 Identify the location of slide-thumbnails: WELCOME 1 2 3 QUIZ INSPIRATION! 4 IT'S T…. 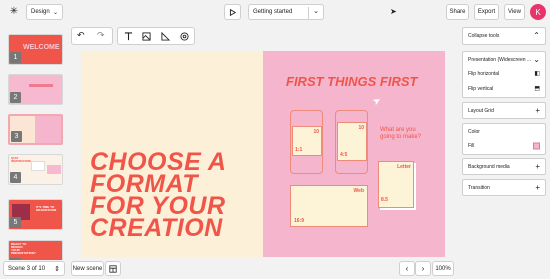
(33, 144).